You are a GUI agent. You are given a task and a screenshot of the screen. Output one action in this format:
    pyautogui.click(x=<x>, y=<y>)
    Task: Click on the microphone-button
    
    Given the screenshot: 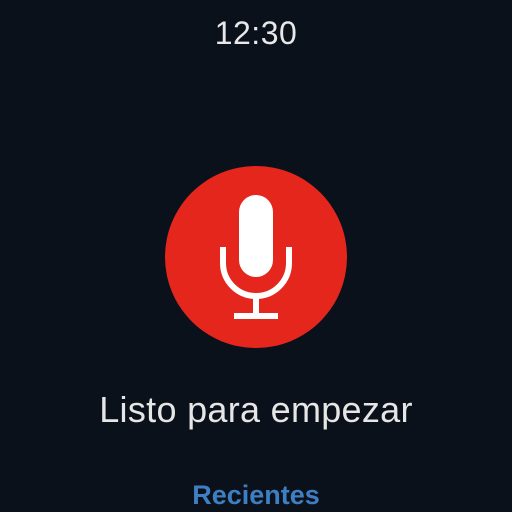 What is the action you would take?
    pyautogui.click(x=256, y=257)
    